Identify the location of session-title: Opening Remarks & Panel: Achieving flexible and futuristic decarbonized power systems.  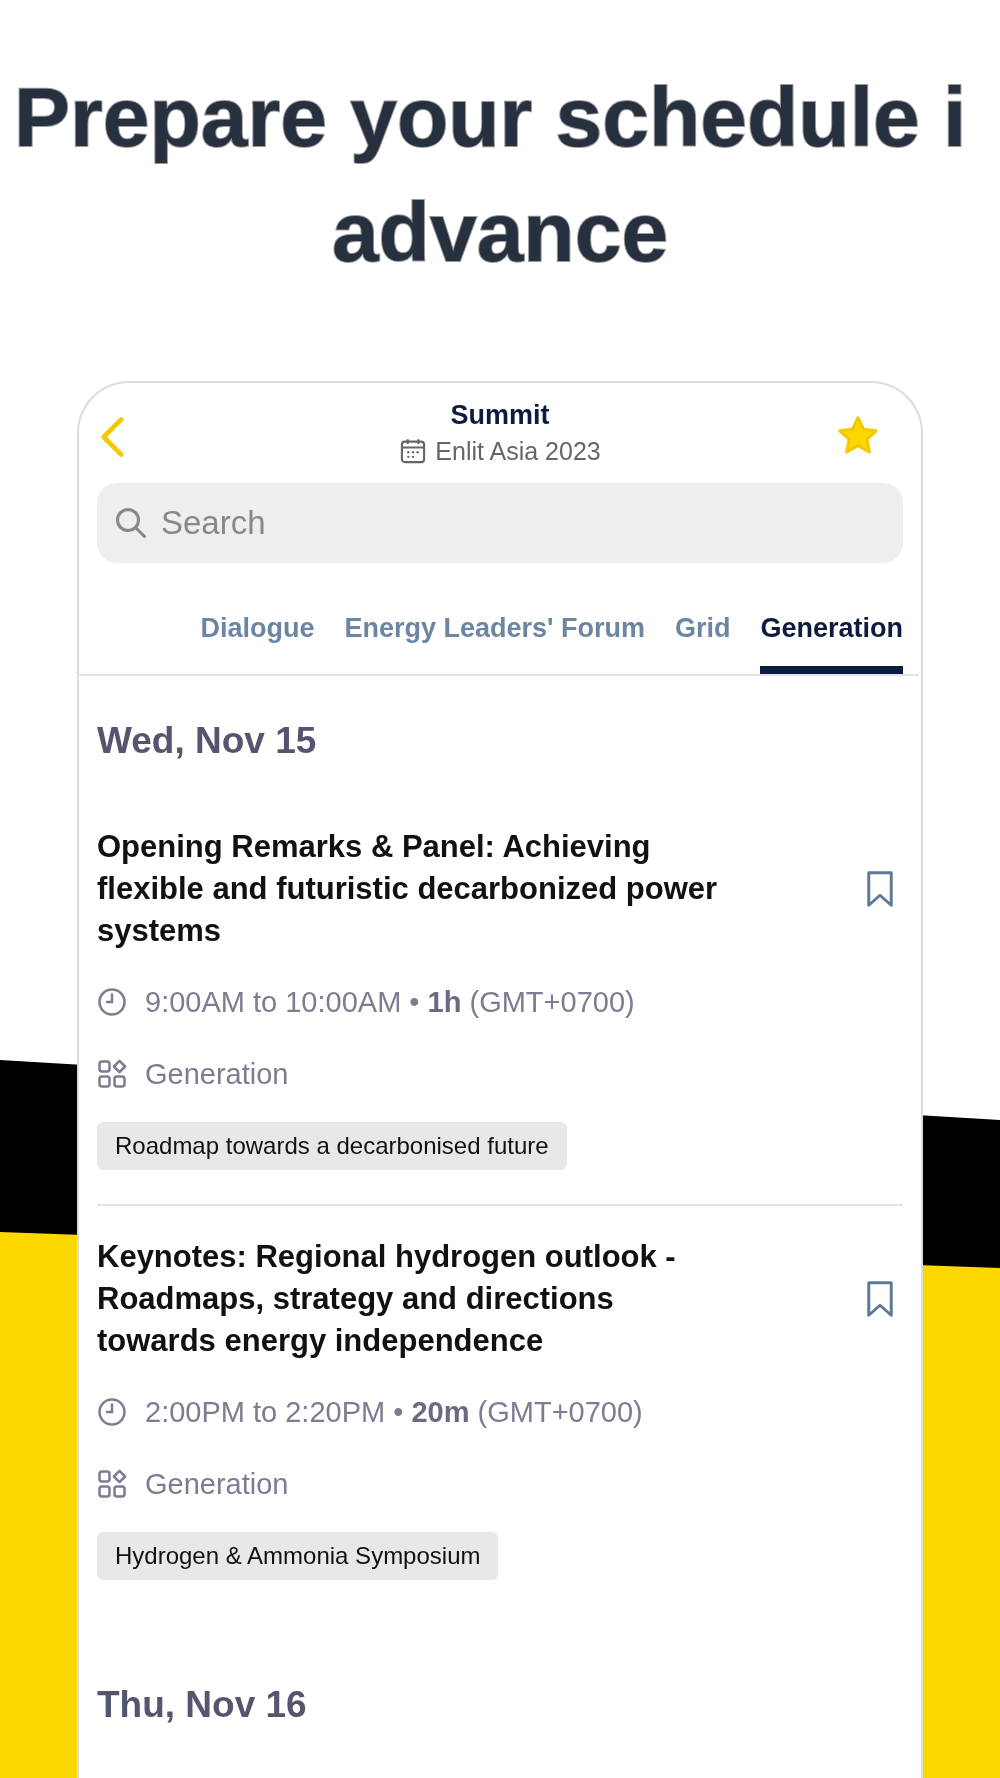
(417, 889).